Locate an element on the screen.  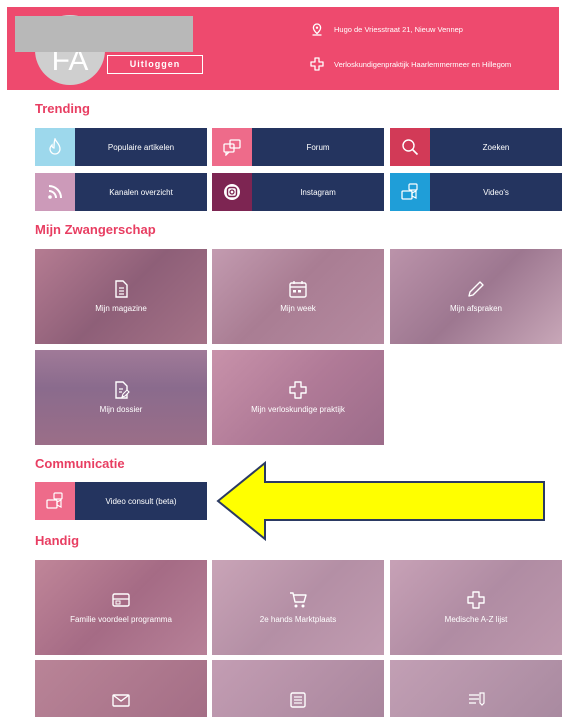
logout-button: Uitloggen is located at coordinates (155, 64).